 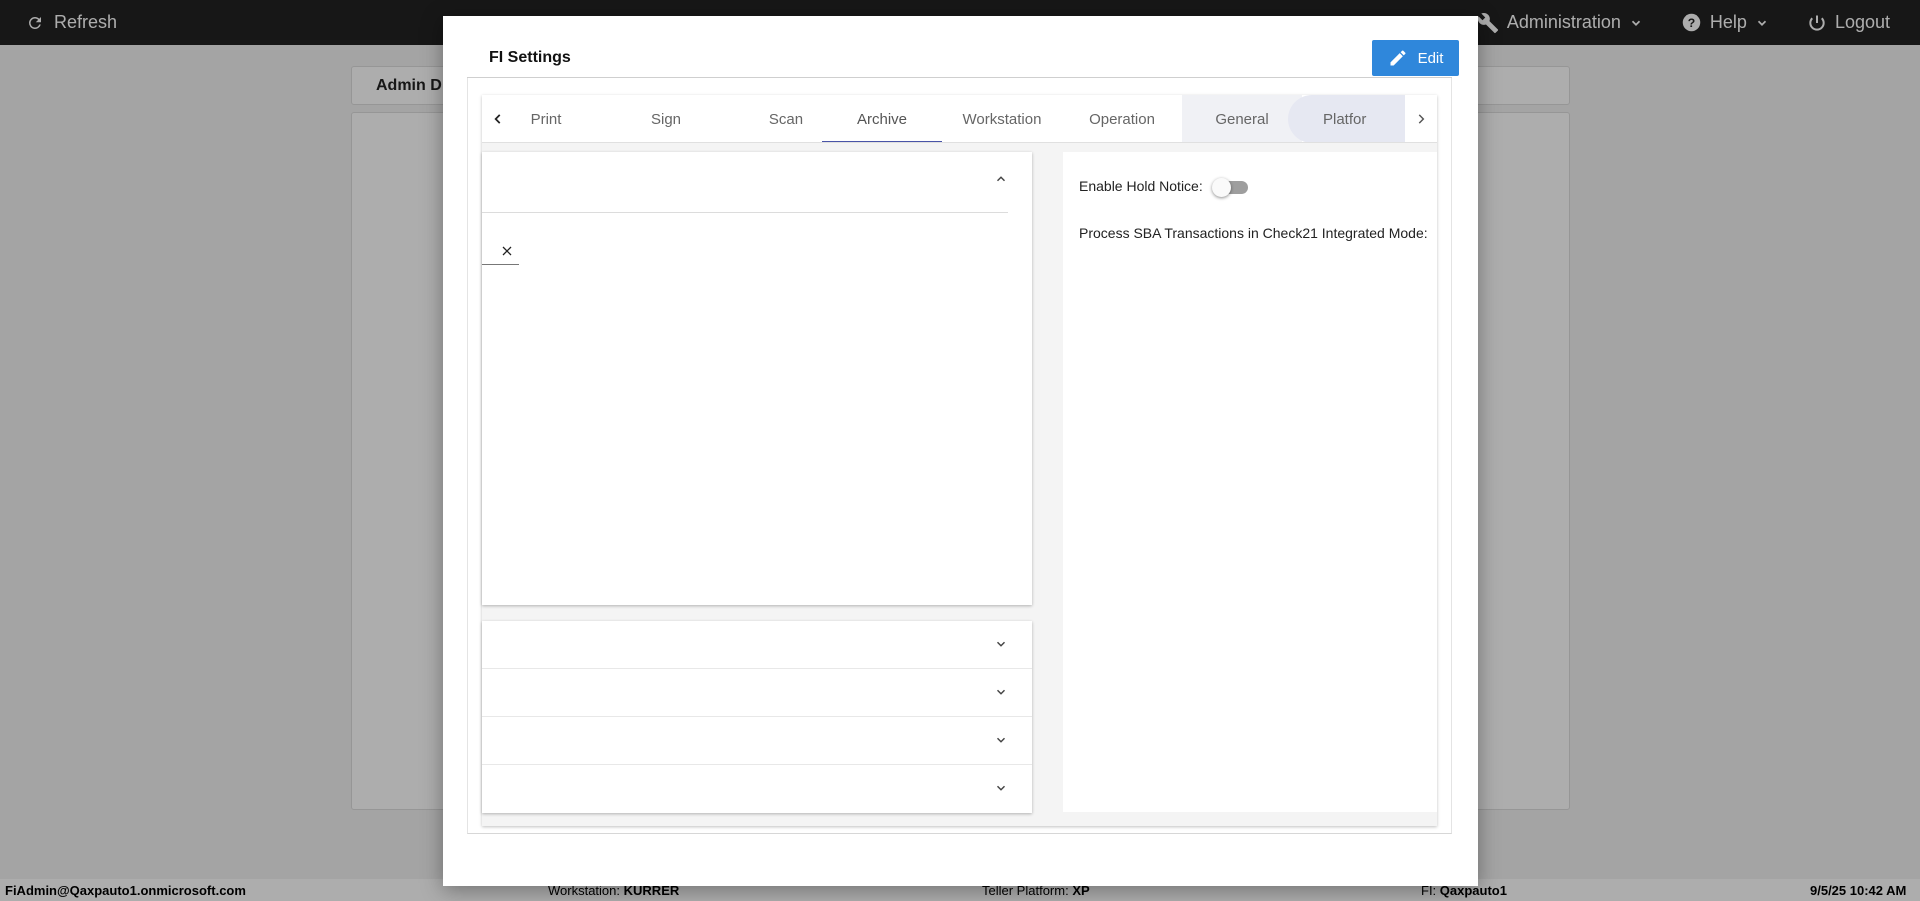 I want to click on hold-notice-toggle, so click(x=1230, y=187).